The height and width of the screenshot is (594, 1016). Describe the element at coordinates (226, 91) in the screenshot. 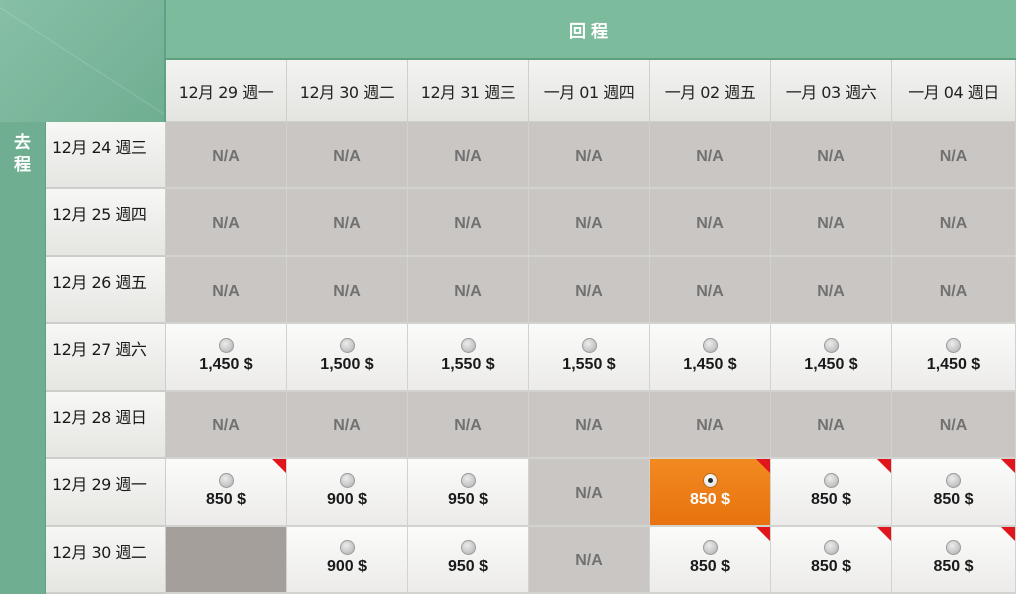

I see `return-date-header: 12月 29 週一` at that location.